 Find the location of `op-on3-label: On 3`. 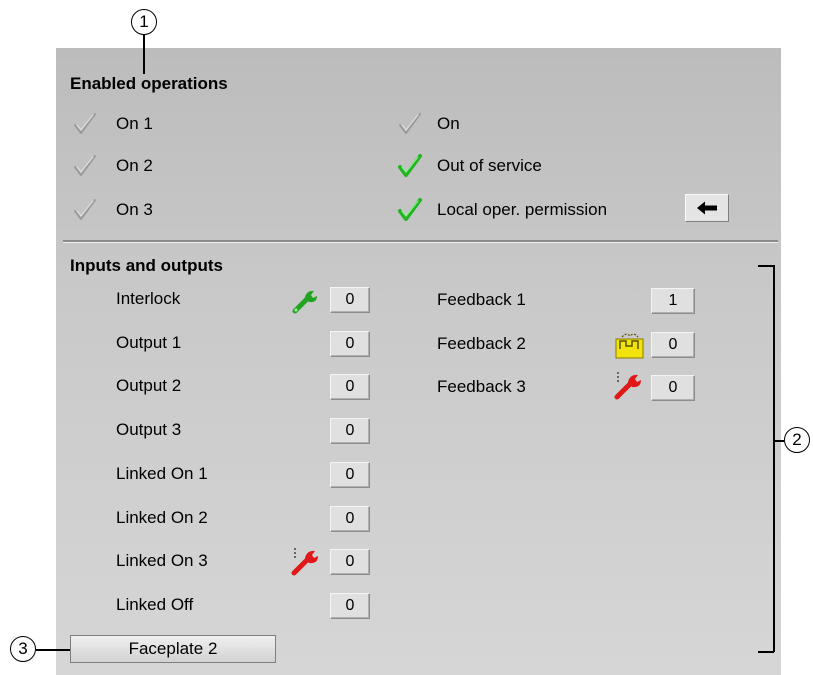

op-on3-label: On 3 is located at coordinates (134, 209).